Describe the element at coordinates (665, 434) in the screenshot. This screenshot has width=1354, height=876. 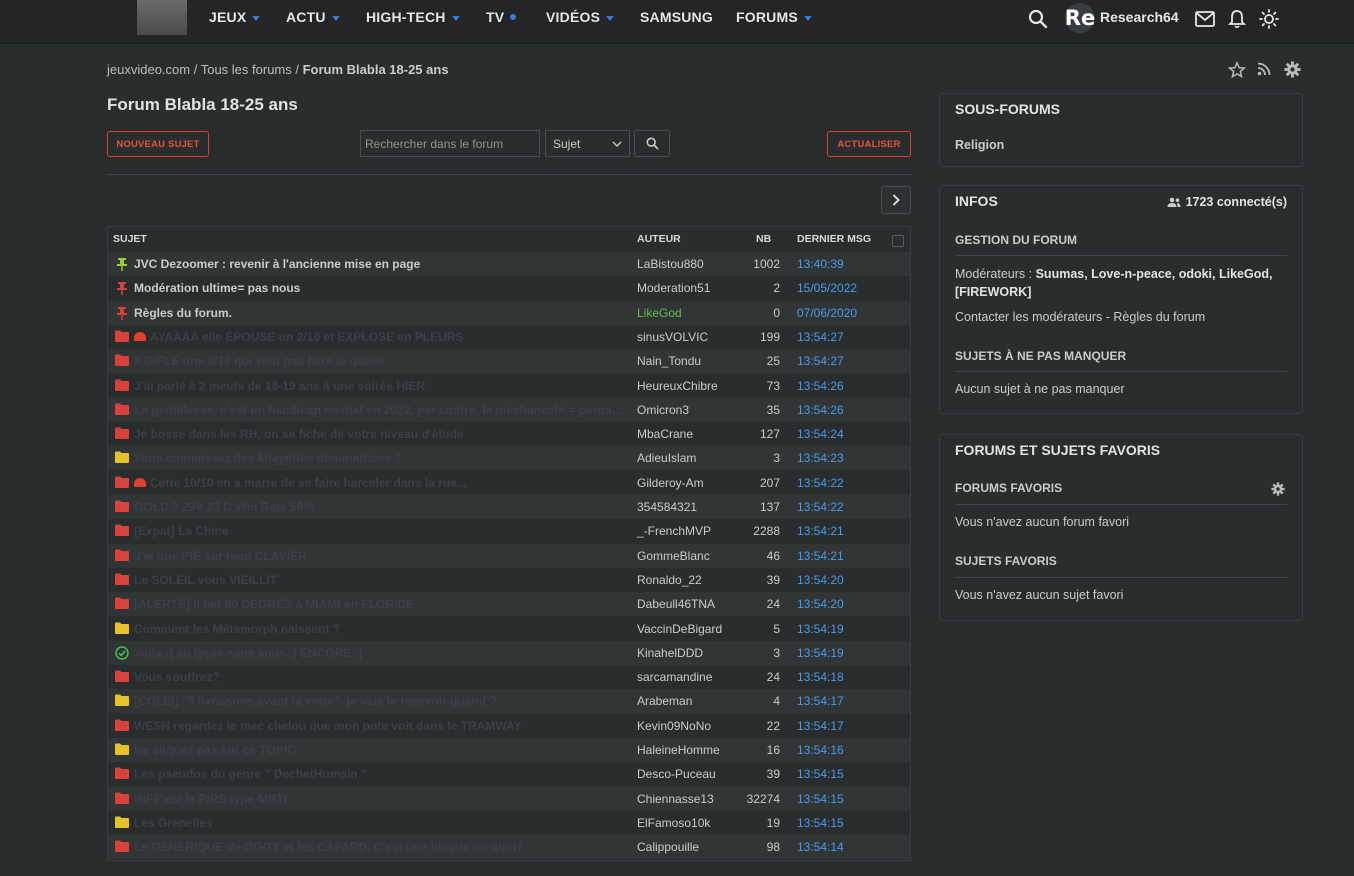
I see `topic-author-link: MbaCrane` at that location.